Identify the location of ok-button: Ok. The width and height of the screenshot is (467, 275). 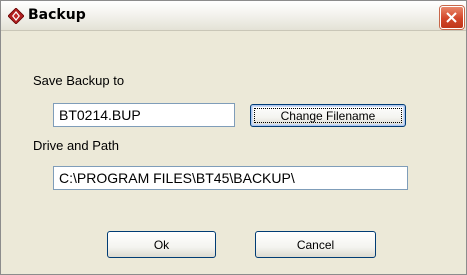
(161, 244).